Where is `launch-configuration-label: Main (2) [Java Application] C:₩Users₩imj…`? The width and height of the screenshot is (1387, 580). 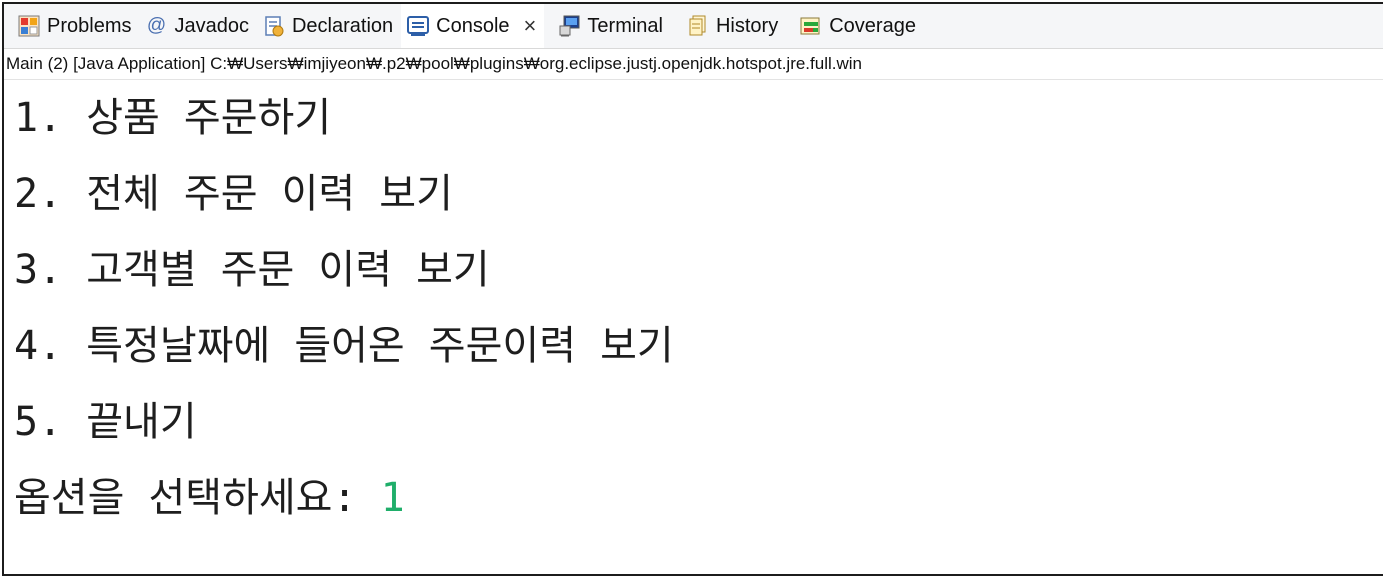 launch-configuration-label: Main (2) [Java Application] C:₩Users₩imj… is located at coordinates (693, 64).